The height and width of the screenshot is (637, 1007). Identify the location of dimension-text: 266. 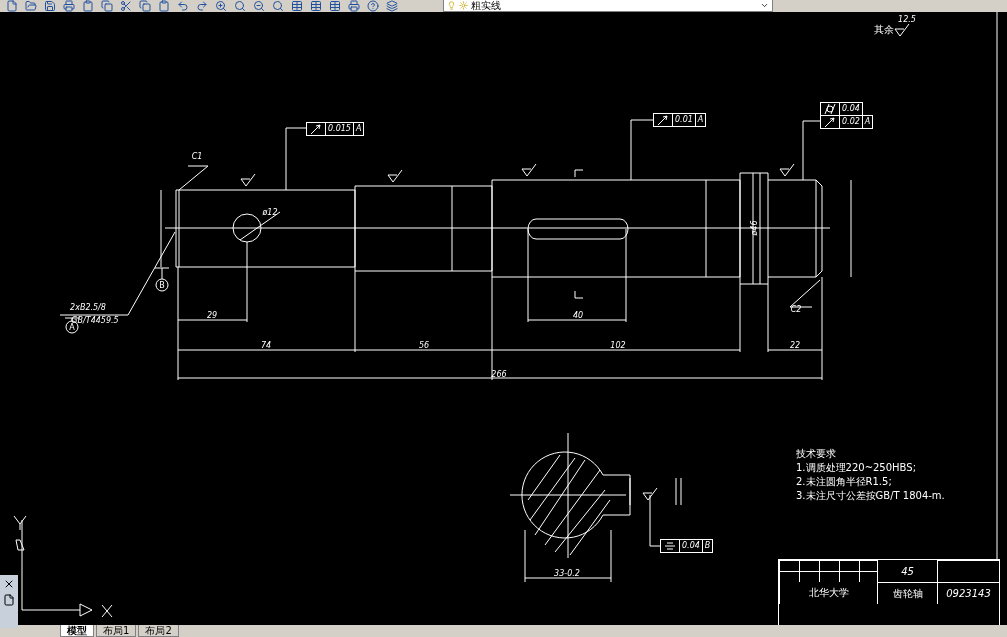
(499, 374).